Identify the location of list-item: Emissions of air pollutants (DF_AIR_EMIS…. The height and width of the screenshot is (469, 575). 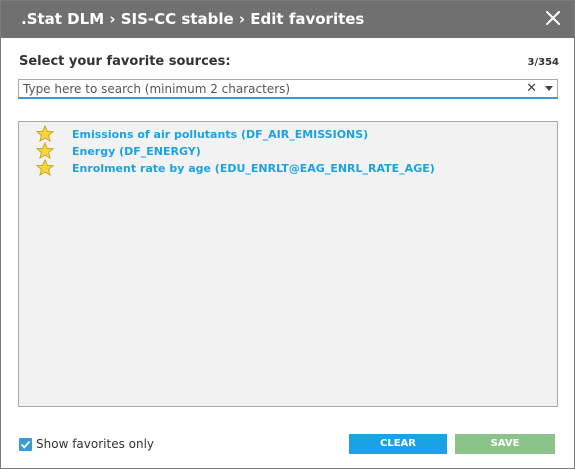
(202, 134).